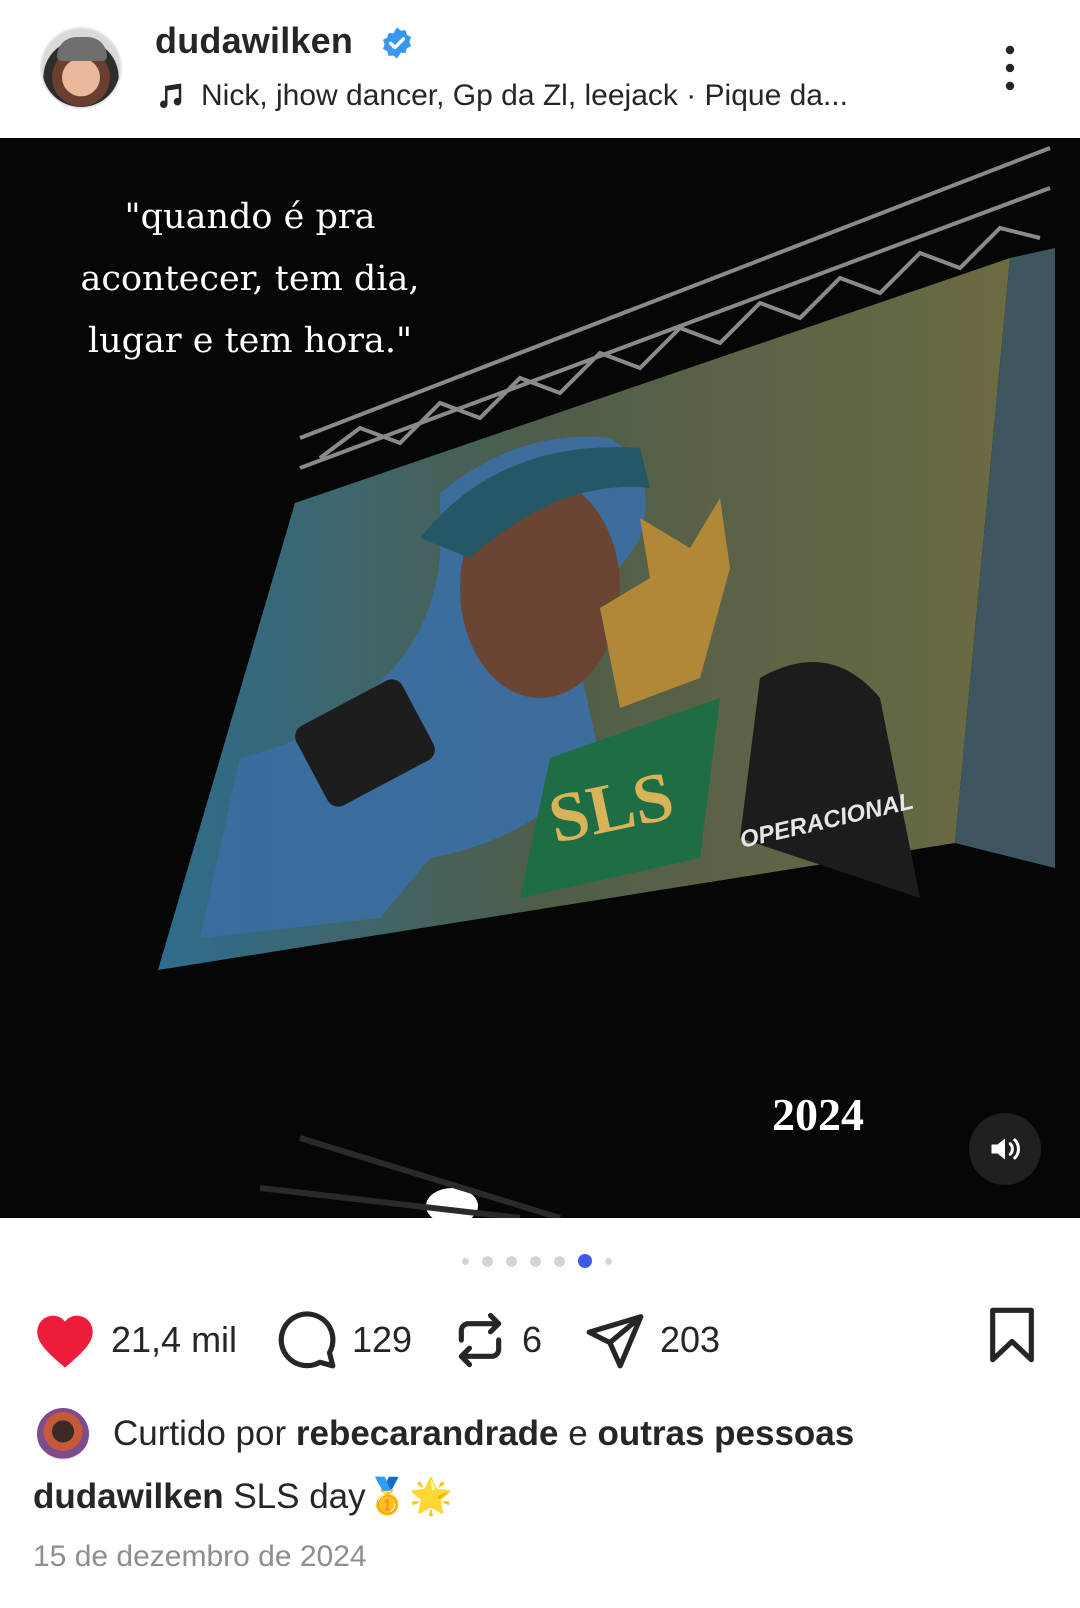  What do you see at coordinates (725, 1434) in the screenshot?
I see `liked-by-others: outras pessoas` at bounding box center [725, 1434].